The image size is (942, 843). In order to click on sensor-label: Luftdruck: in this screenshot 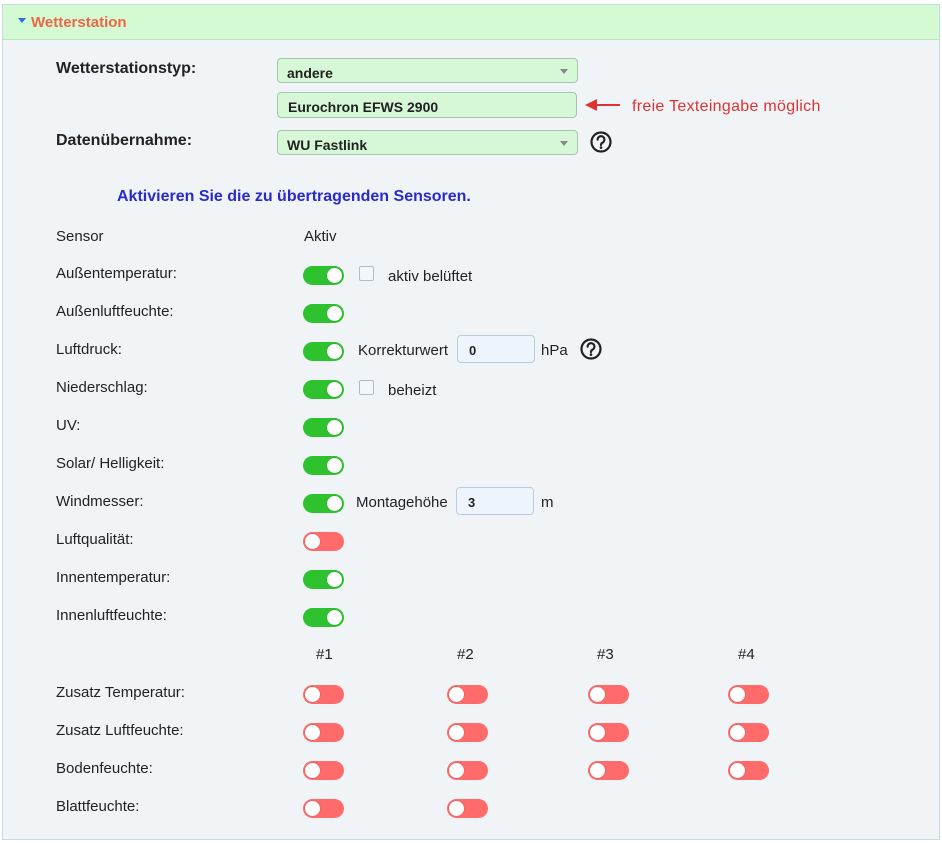, I will do `click(89, 349)`.